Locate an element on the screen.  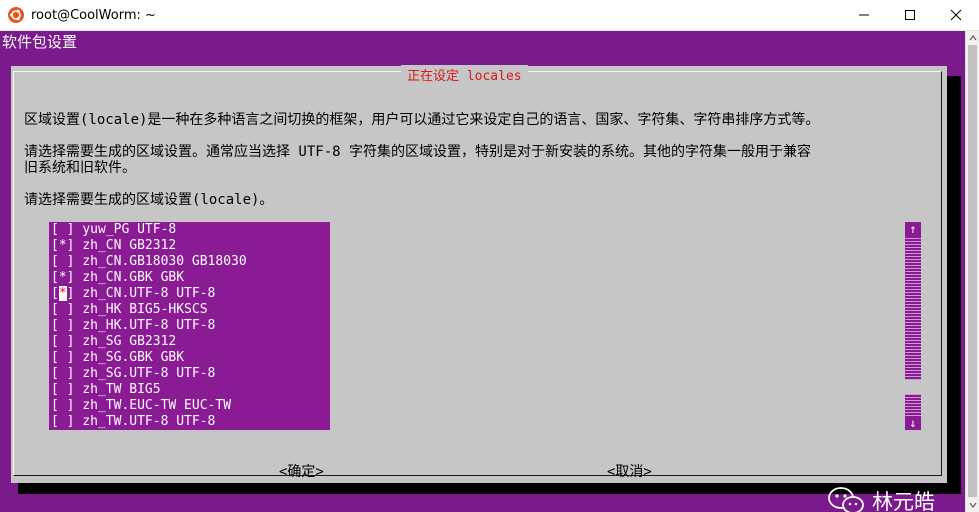
minimize-button is located at coordinates (864, 15).